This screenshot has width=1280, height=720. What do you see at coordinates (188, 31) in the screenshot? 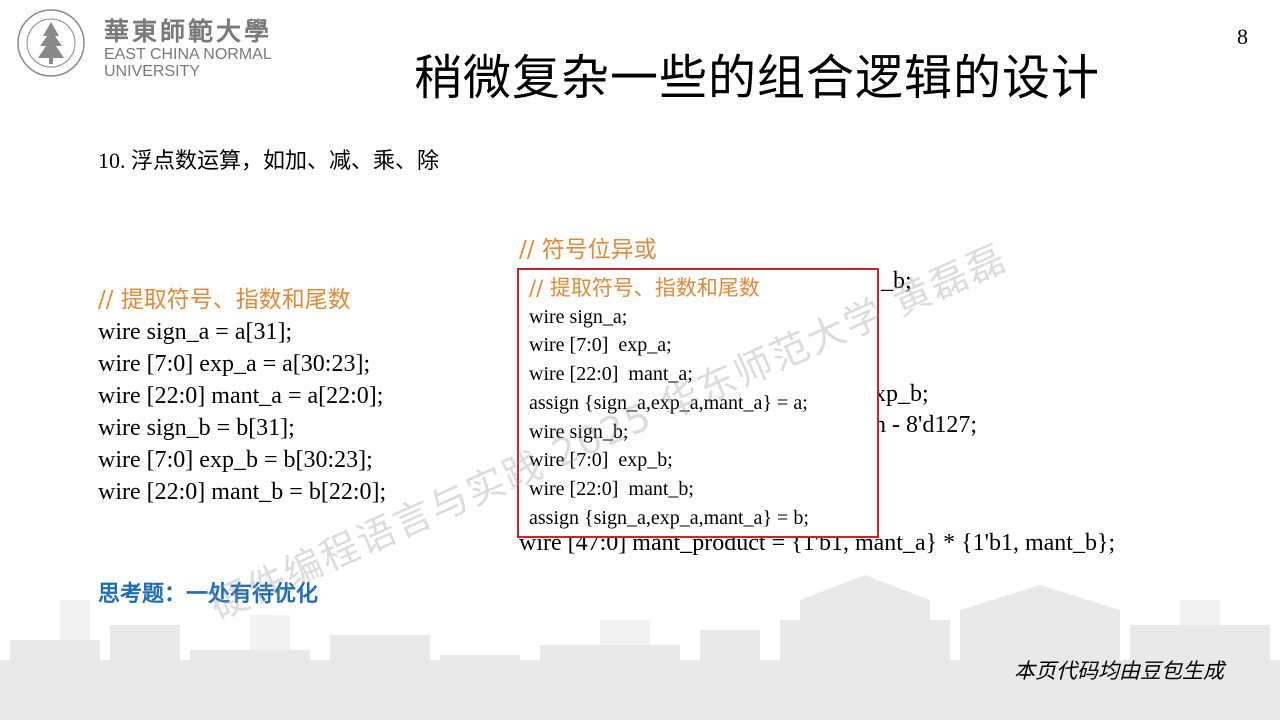
I see `logo-chinese-name: 華東師範大學` at bounding box center [188, 31].